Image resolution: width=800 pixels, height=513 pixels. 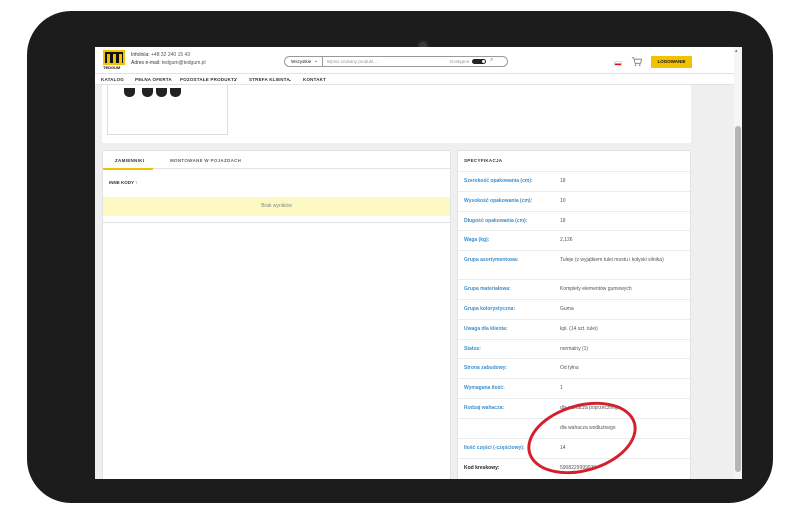 I want to click on infoline-value: +48 32 240 15 43, so click(x=170, y=55).